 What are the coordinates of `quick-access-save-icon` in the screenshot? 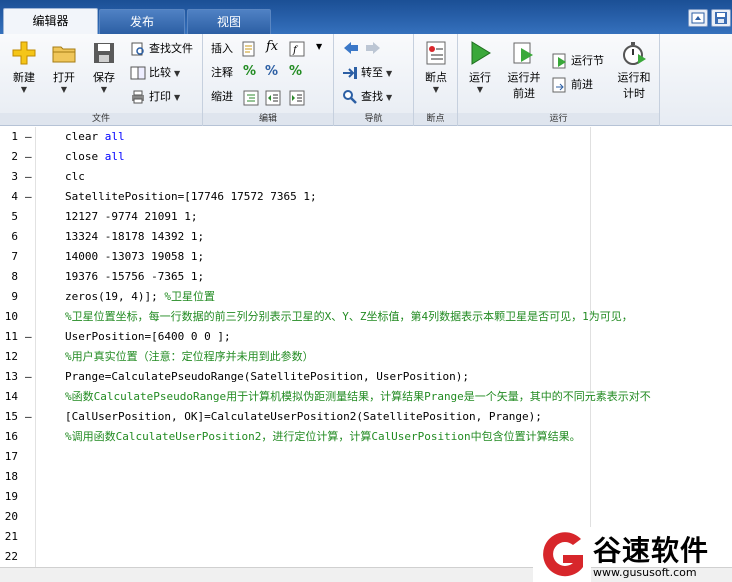 It's located at (721, 18).